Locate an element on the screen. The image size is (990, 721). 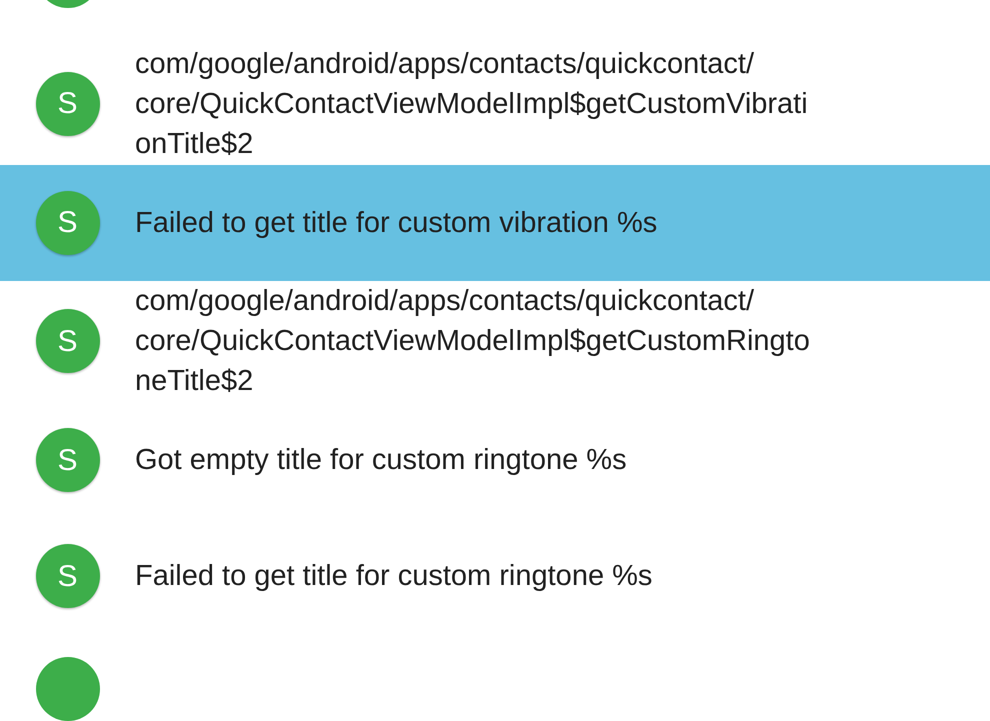
log-message: Got empty title for custom ringtone %s is located at coordinates (381, 460).